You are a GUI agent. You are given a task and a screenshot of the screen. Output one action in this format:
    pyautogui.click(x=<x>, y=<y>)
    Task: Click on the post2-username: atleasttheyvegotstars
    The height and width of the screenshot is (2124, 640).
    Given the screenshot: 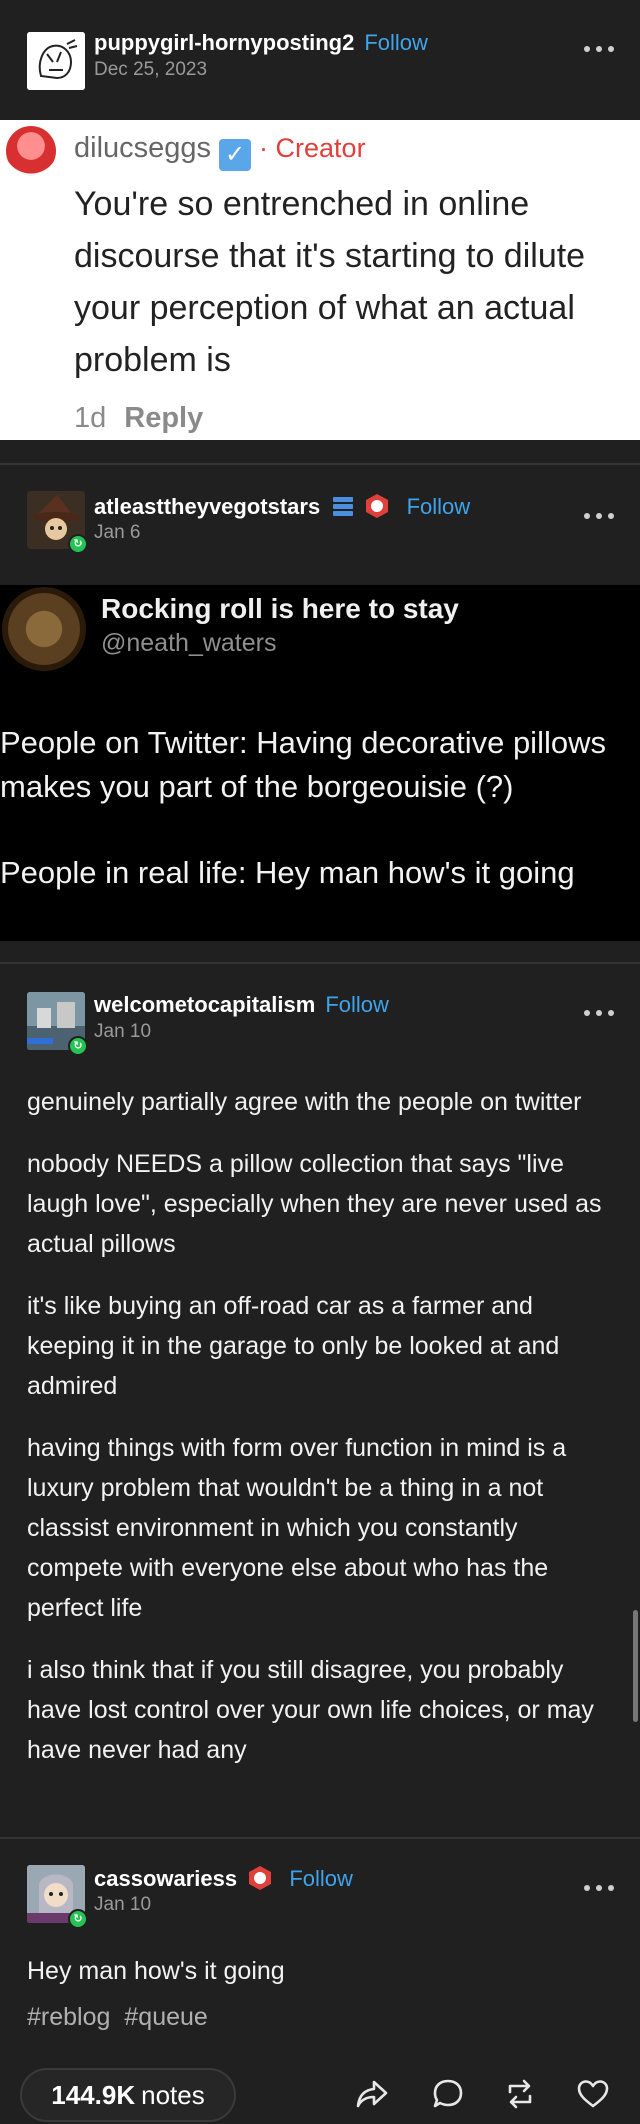 What is the action you would take?
    pyautogui.click(x=207, y=506)
    